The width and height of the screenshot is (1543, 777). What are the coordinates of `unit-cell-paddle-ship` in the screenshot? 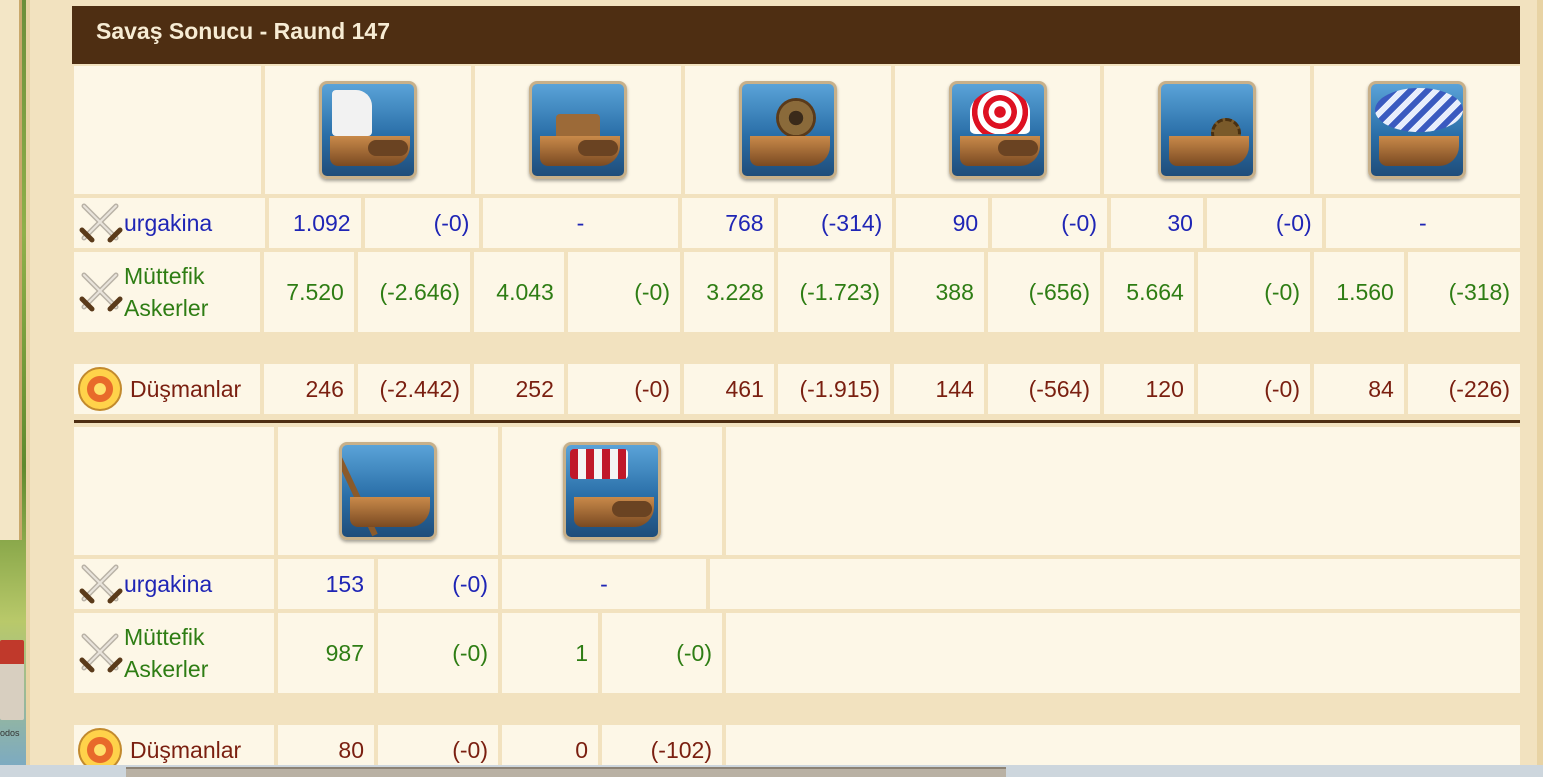 It's located at (787, 130).